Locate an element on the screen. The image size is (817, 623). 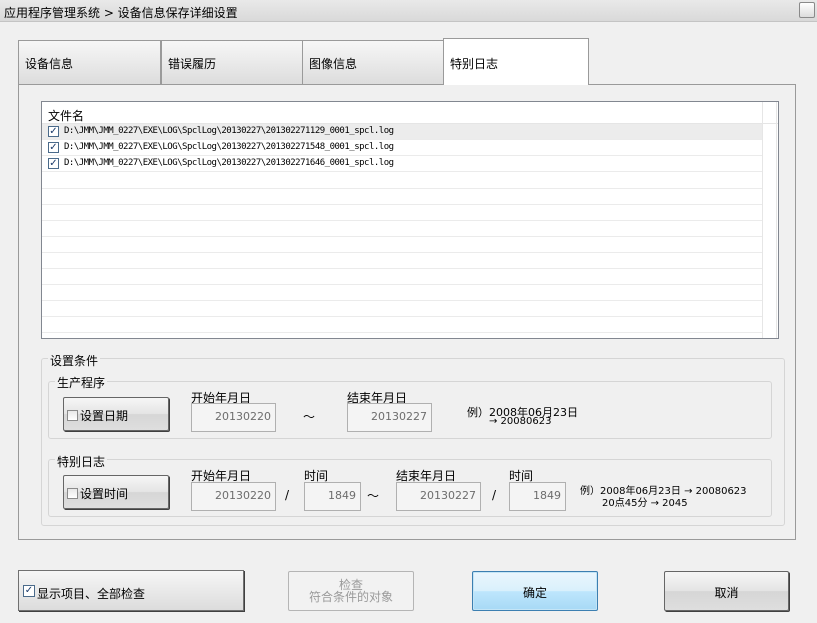
cancel-label: 取消 is located at coordinates (726, 593).